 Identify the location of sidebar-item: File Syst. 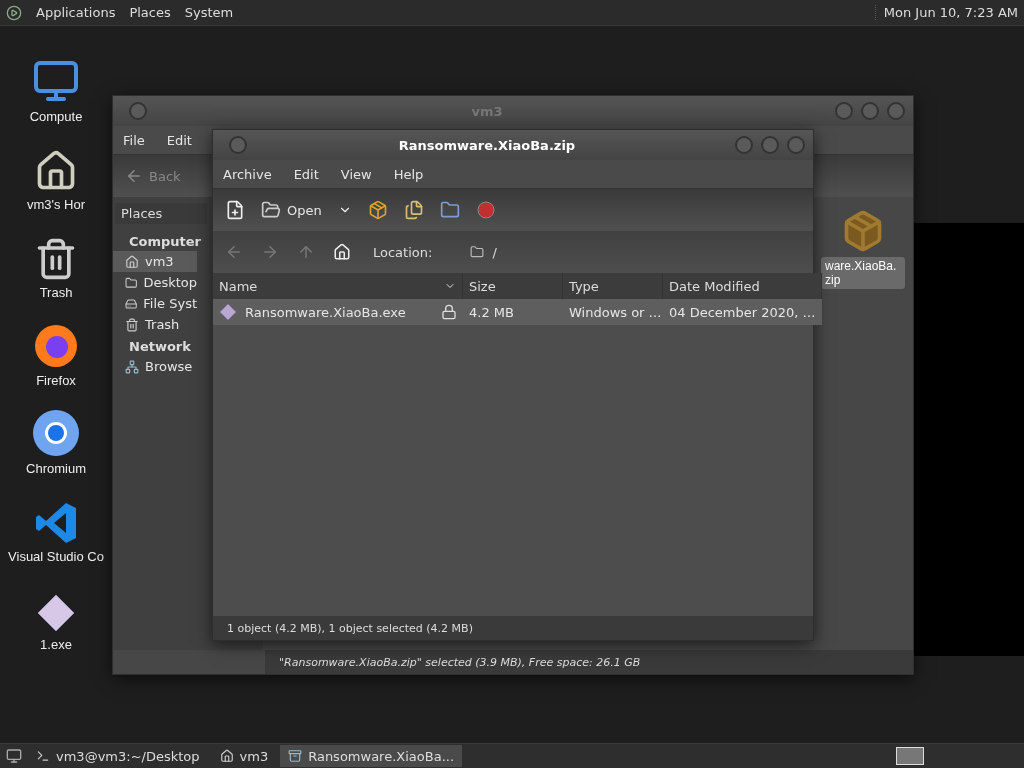
(155, 303).